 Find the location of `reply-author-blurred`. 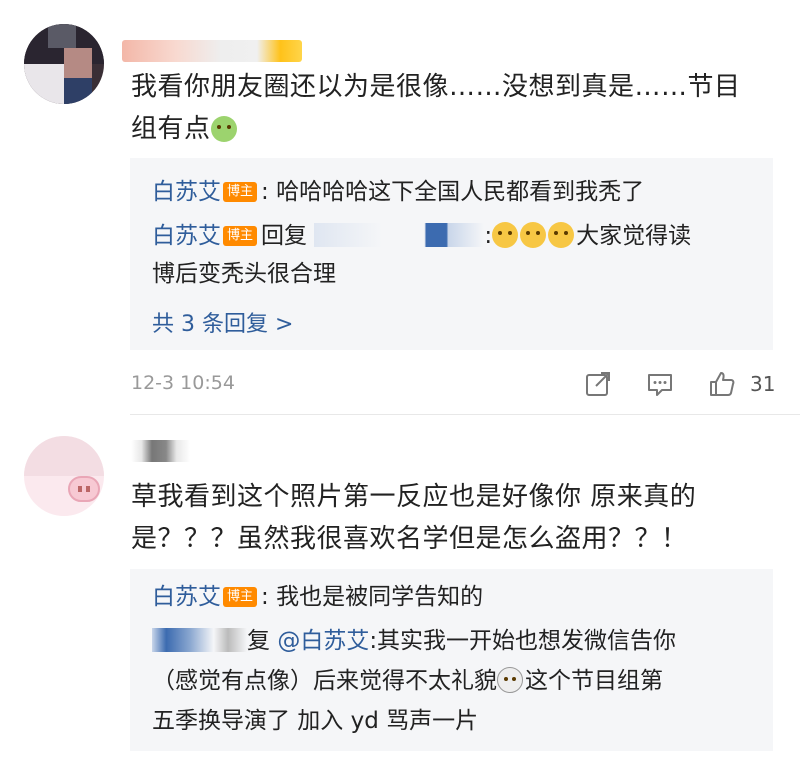

reply-author-blurred is located at coordinates (199, 640).